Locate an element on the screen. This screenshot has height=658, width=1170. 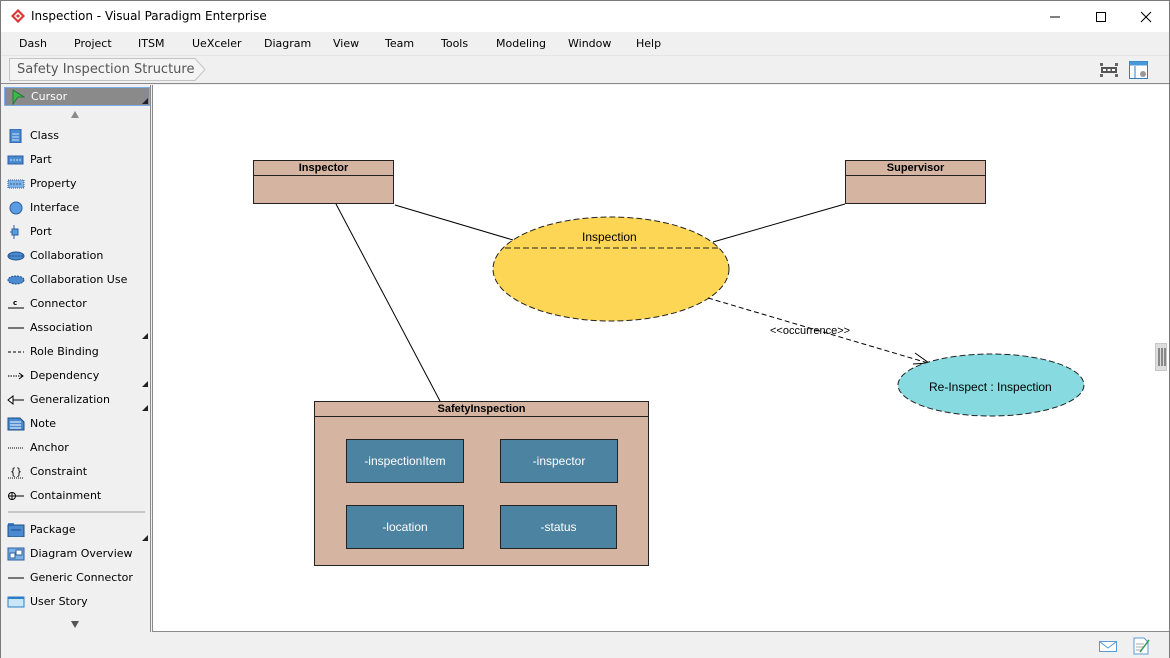
minimize-button is located at coordinates (1055, 16).